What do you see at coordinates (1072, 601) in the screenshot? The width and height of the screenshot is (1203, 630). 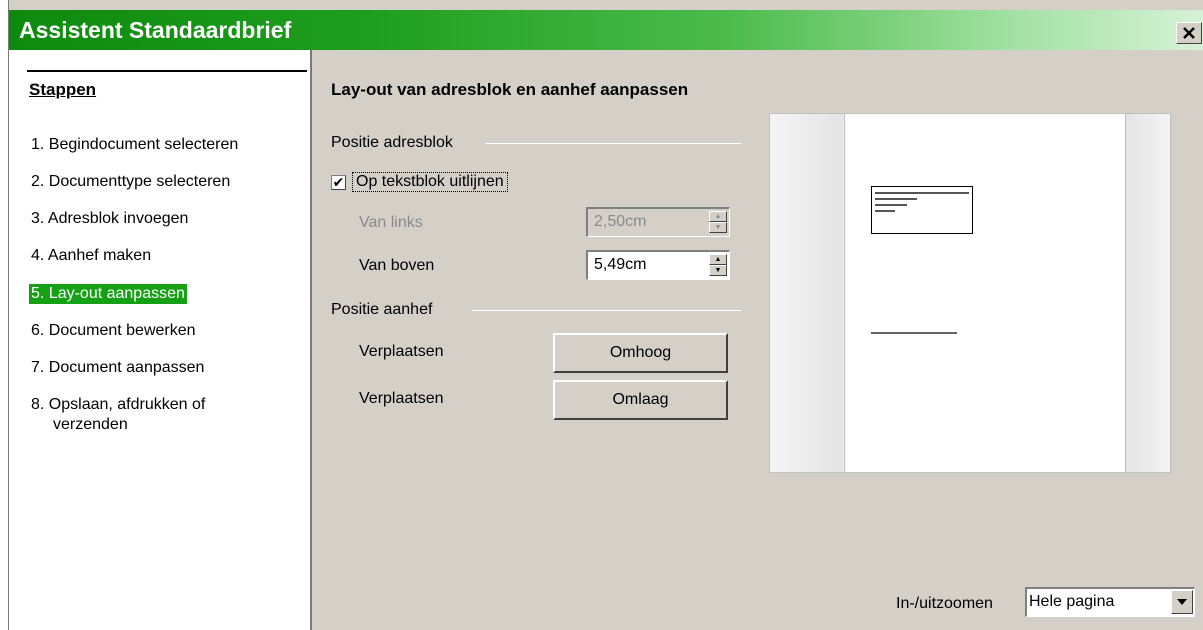 I see `zoom-value: Hele pagina` at bounding box center [1072, 601].